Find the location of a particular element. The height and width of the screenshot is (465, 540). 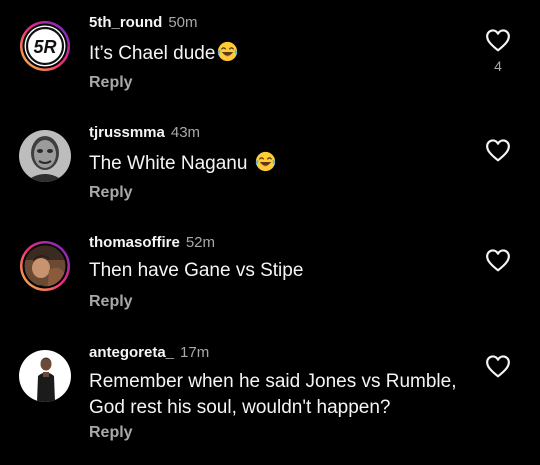

username: tjrussmma is located at coordinates (127, 132).